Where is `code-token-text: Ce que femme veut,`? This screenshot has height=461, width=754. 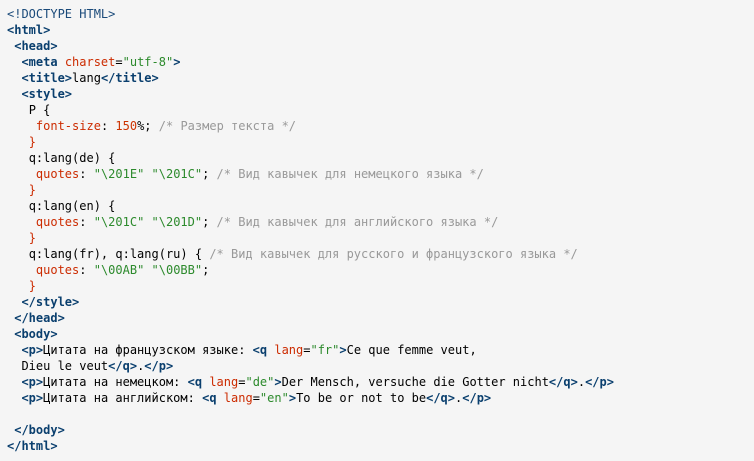 code-token-text: Ce que femme veut, is located at coordinates (411, 350).